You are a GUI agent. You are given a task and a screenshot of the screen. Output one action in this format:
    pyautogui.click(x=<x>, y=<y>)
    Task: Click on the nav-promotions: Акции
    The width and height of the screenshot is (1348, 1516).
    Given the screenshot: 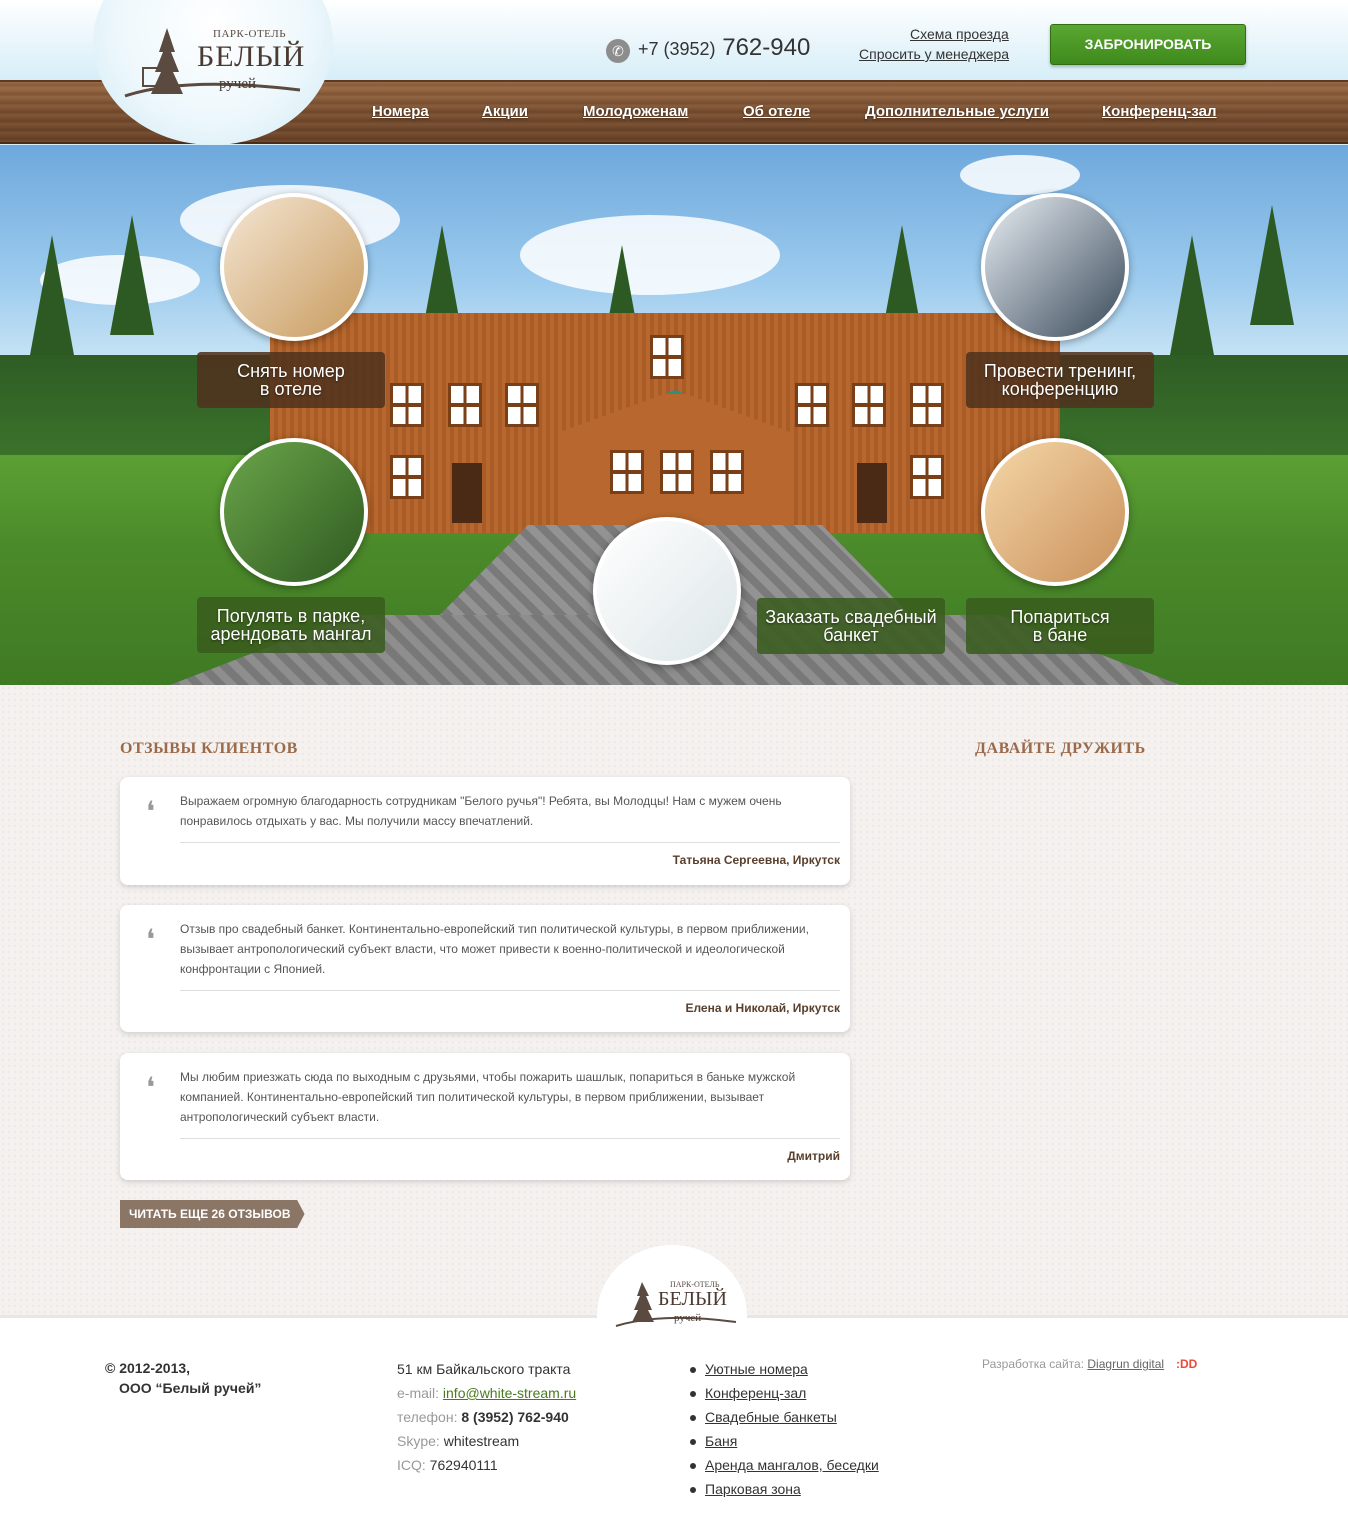 What is the action you would take?
    pyautogui.click(x=505, y=111)
    